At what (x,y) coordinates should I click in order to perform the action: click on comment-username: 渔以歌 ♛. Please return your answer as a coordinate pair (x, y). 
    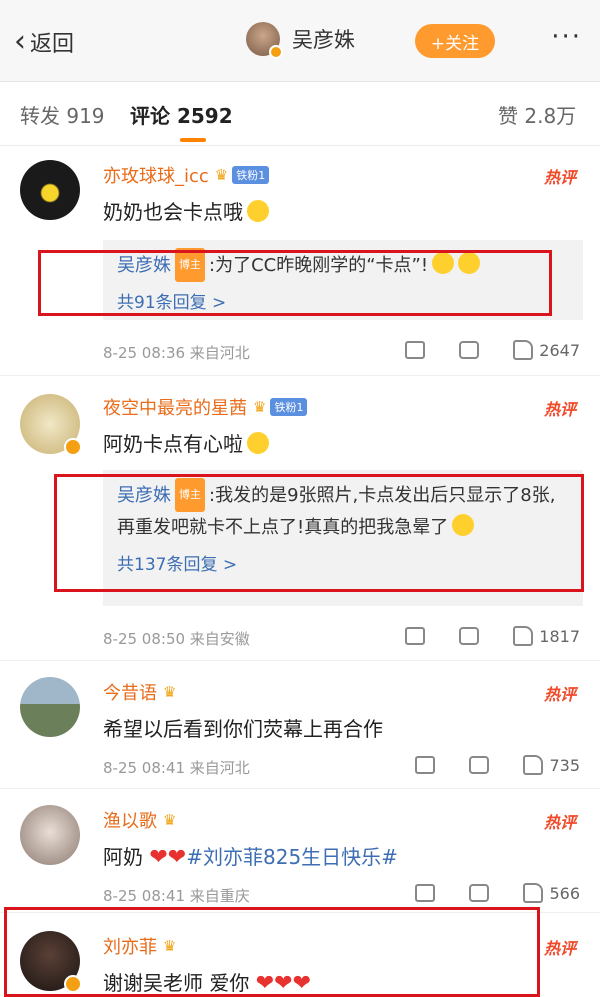
    Looking at the image, I should click on (139, 820).